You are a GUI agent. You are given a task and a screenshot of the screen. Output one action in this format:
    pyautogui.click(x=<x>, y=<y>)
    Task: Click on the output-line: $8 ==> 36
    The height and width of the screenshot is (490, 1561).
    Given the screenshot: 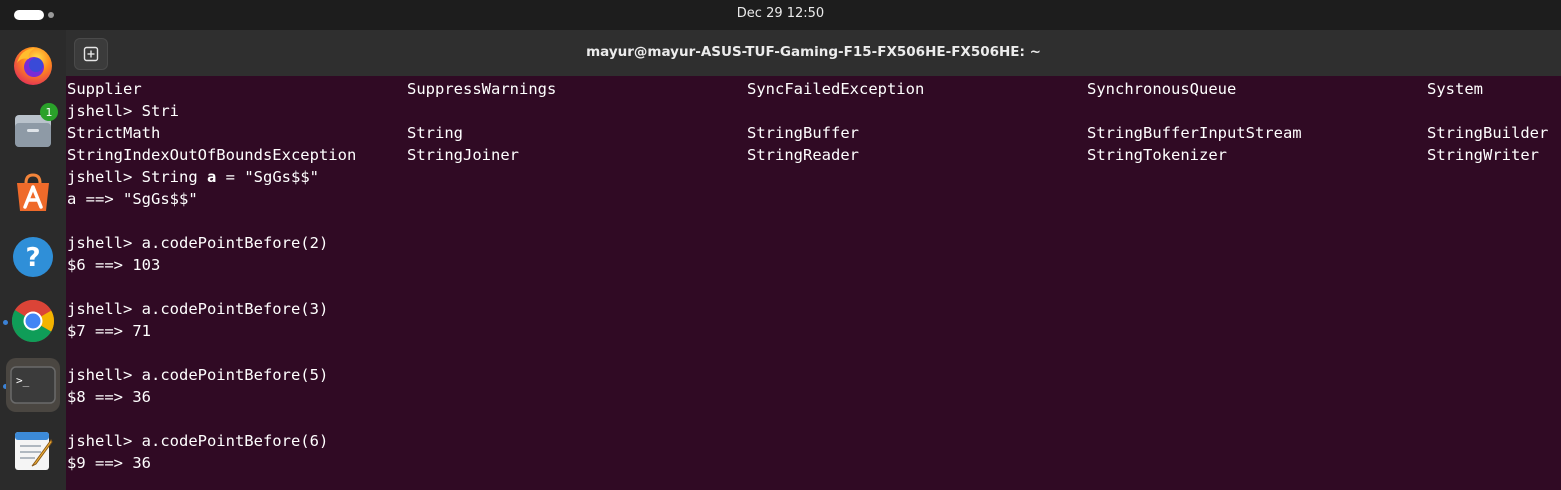 What is the action you would take?
    pyautogui.click(x=109, y=397)
    